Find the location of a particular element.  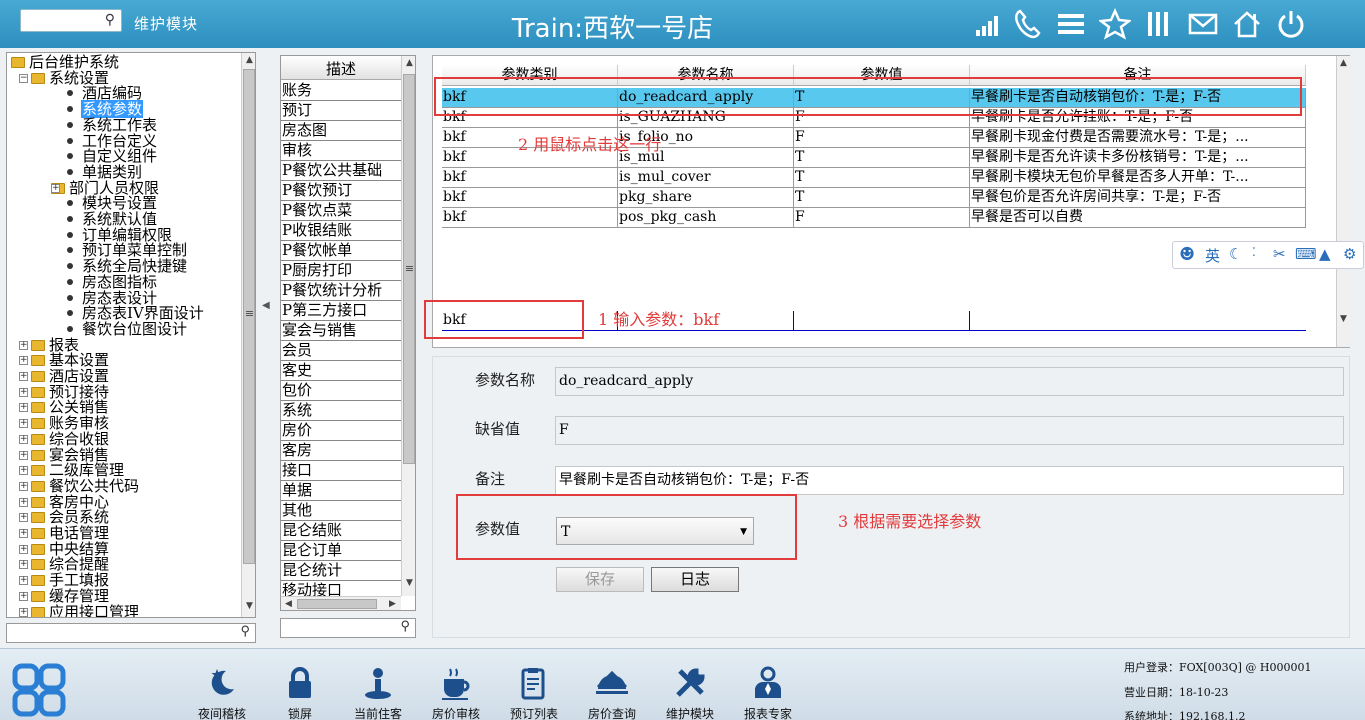

category-list-item: 其他 is located at coordinates (341, 511).